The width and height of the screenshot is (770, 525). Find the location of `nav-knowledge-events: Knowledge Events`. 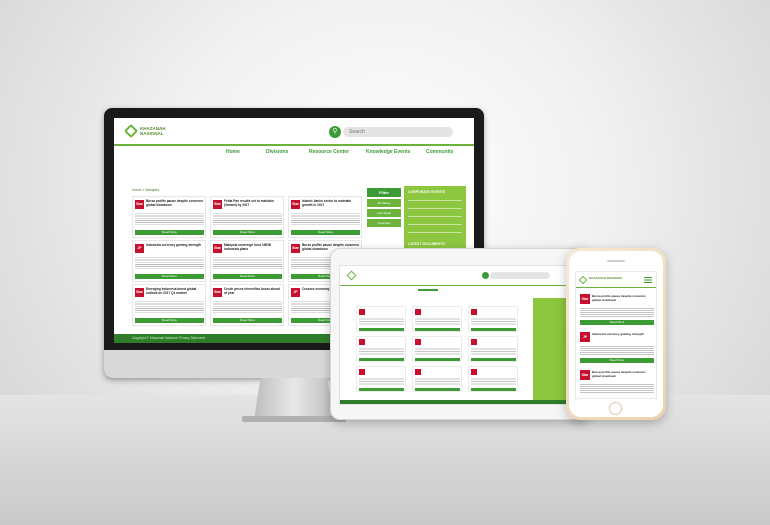

nav-knowledge-events: Knowledge Events is located at coordinates (388, 152).